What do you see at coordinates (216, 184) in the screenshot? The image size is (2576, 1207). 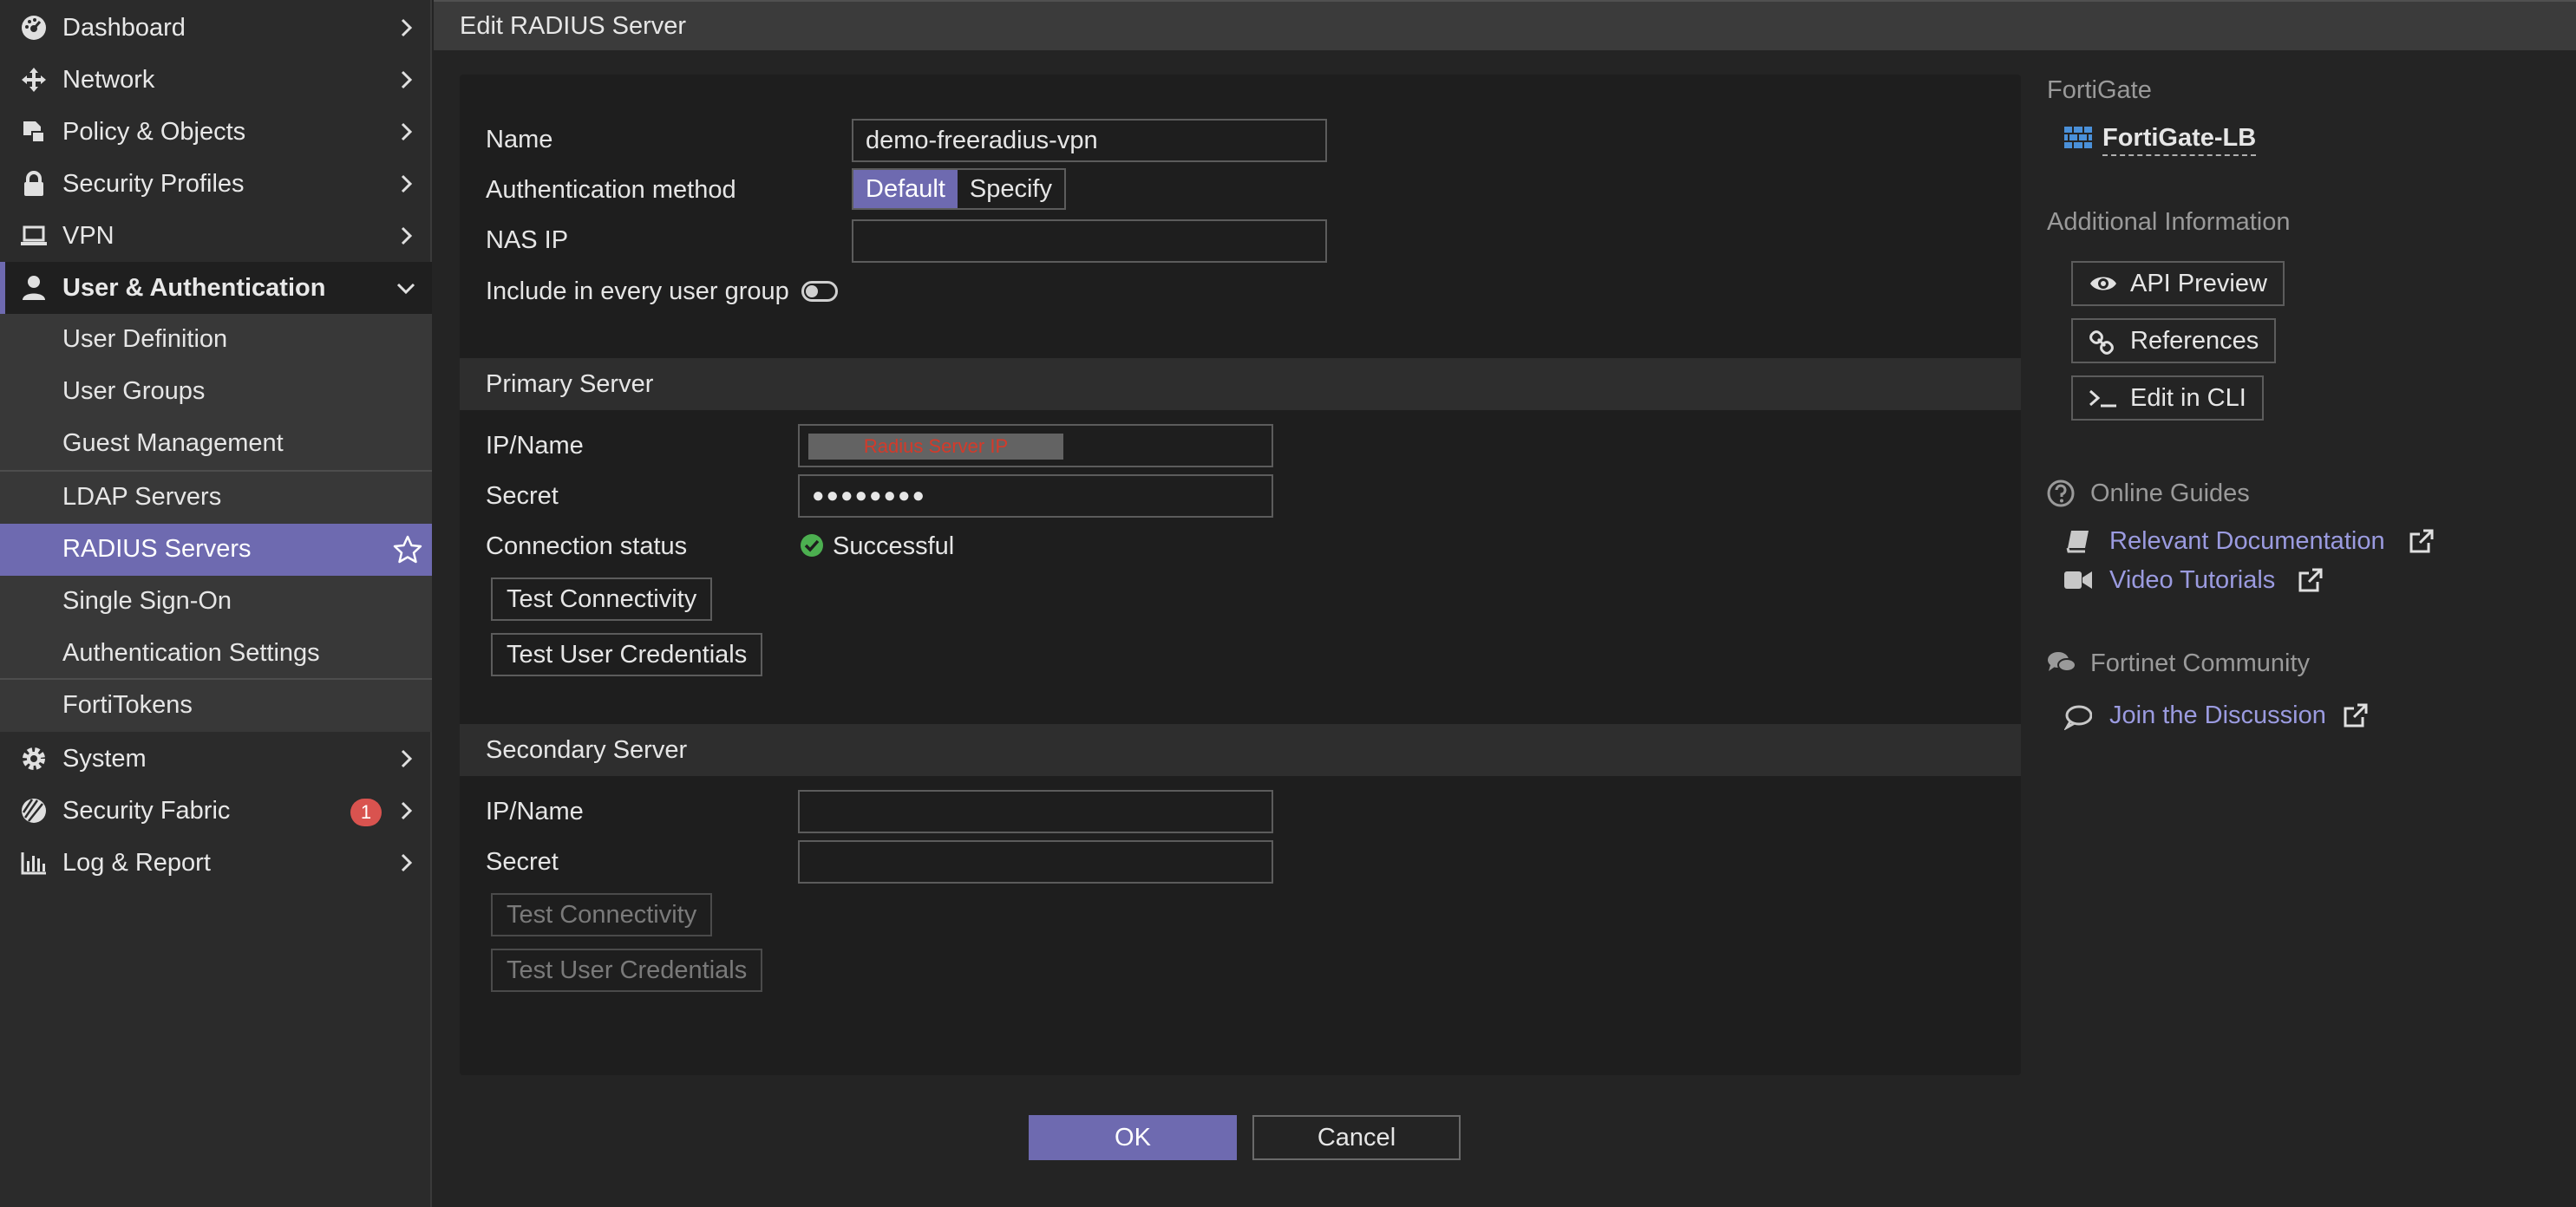 I see `nav-security-profiles: Security Profiles` at bounding box center [216, 184].